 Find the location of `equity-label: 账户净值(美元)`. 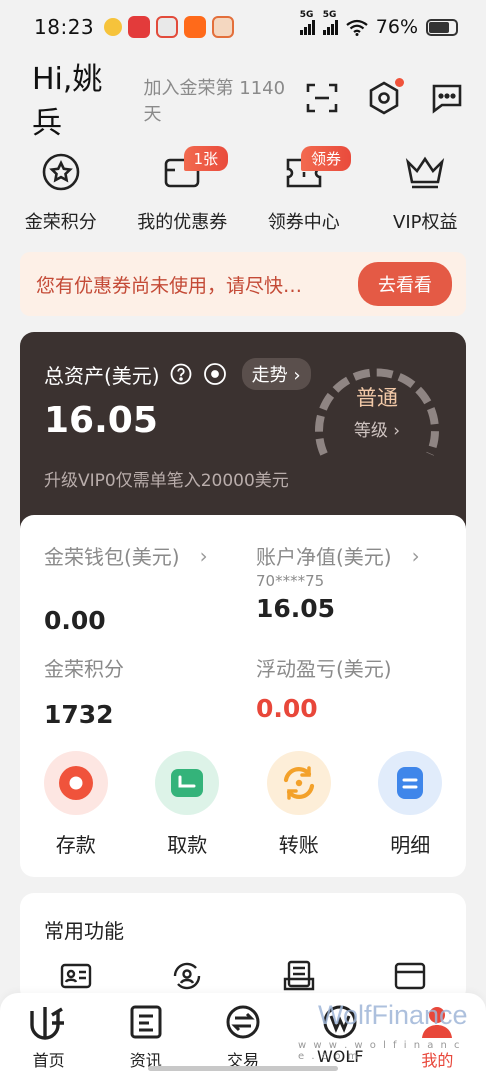

equity-label: 账户净值(美元) is located at coordinates (324, 557).